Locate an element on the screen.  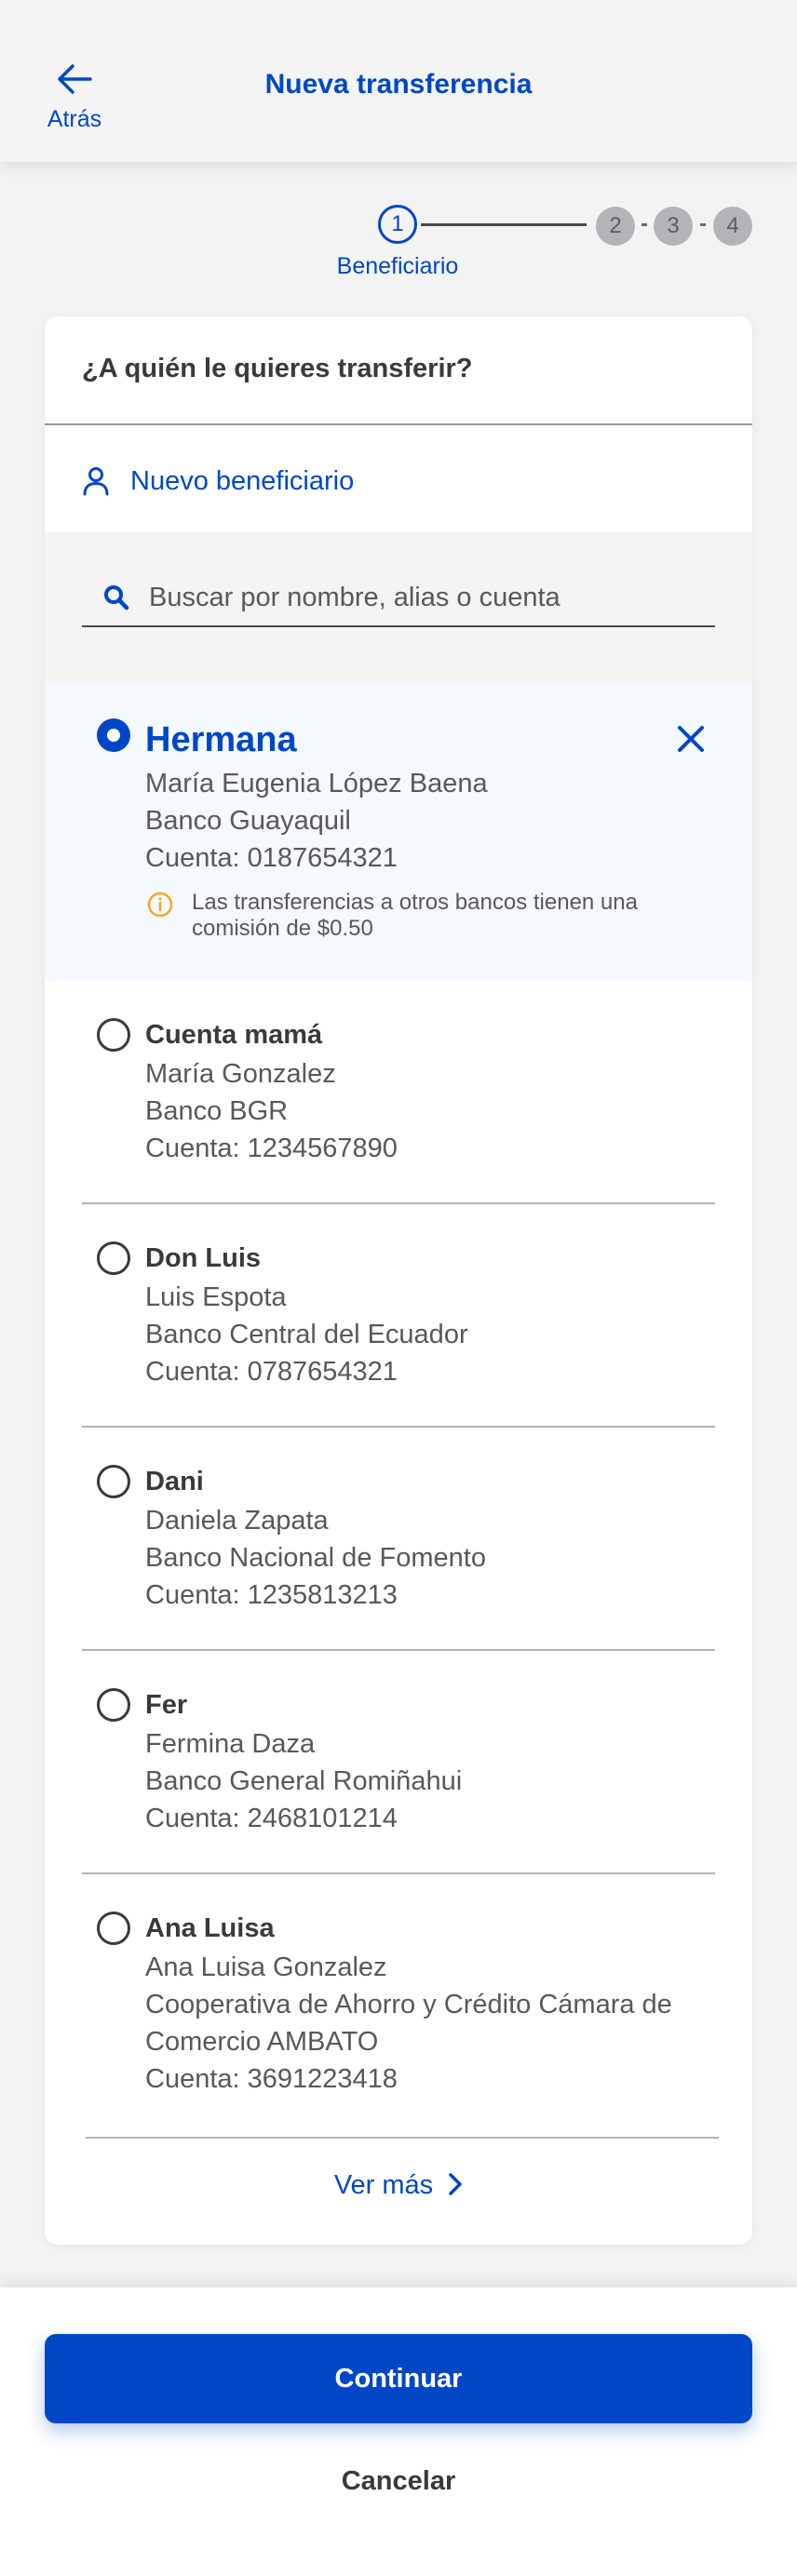
beneficiary-alias: Don Luis is located at coordinates (203, 1258).